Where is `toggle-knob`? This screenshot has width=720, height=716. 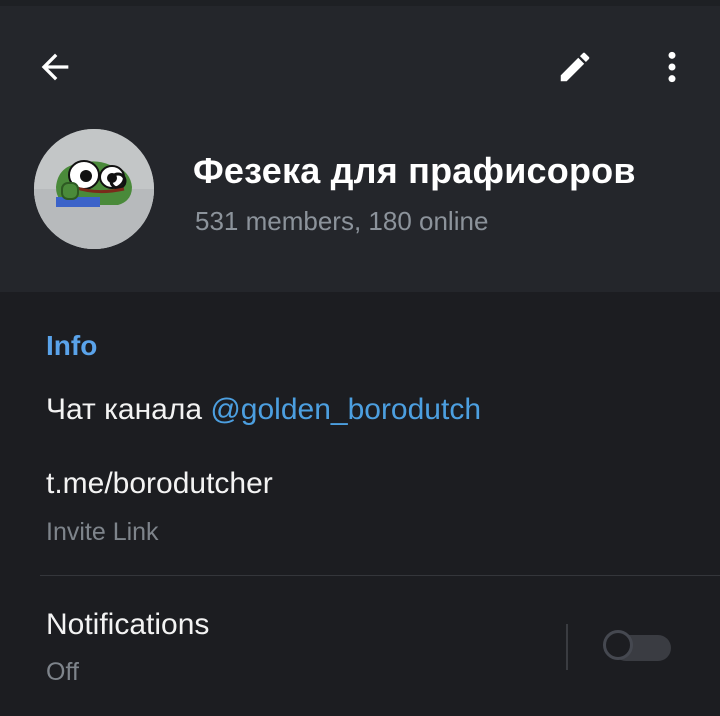
toggle-knob is located at coordinates (618, 645).